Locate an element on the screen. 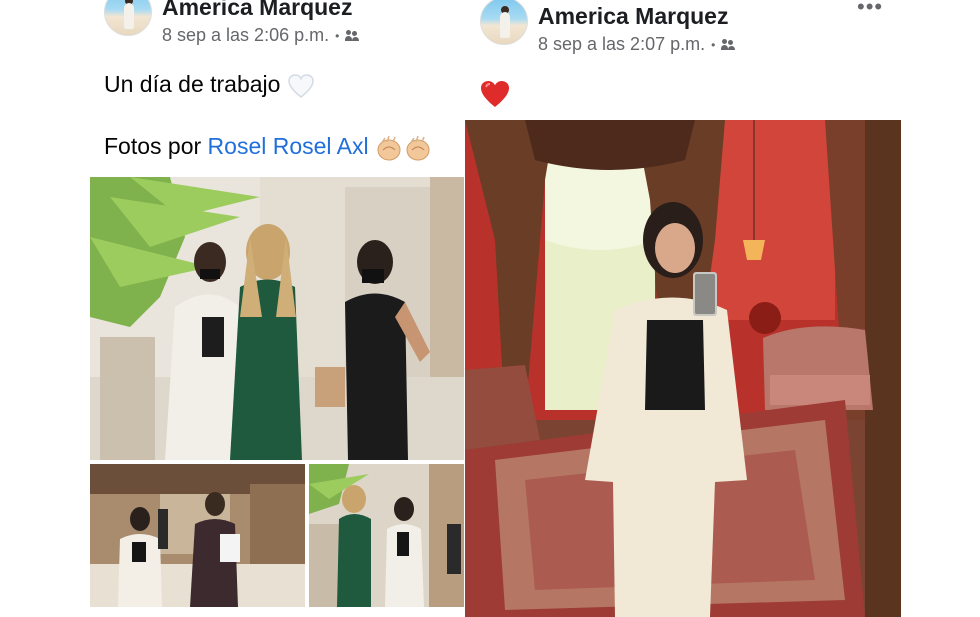 The image size is (980, 617). photo-woman-man-walking is located at coordinates (197, 535).